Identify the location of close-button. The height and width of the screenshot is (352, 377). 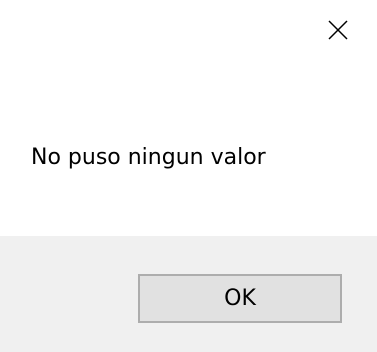
(338, 30).